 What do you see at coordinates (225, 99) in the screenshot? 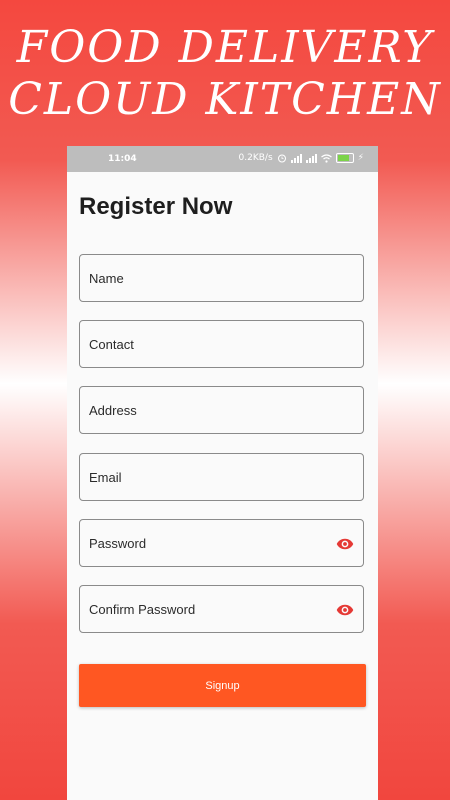
I see `banner-line-2: CLOUD KITCHEN` at bounding box center [225, 99].